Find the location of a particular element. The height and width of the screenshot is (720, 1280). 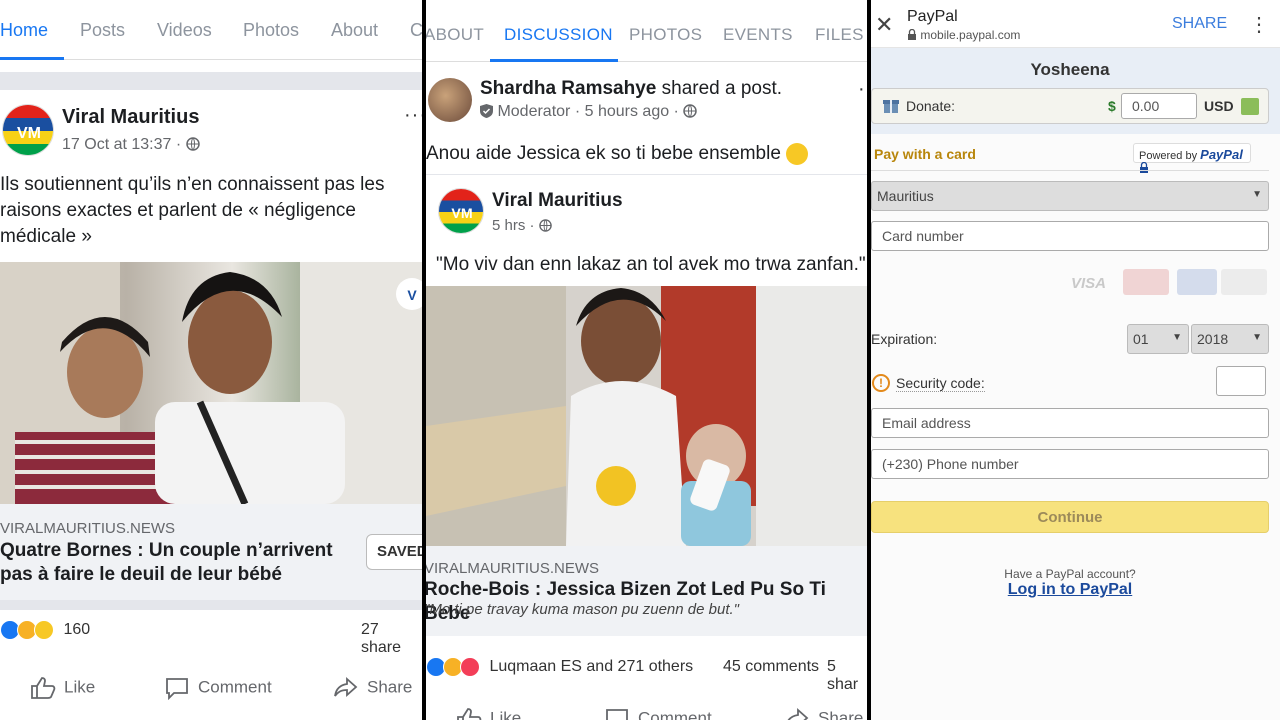

svg-text: V is located at coordinates (412, 295).